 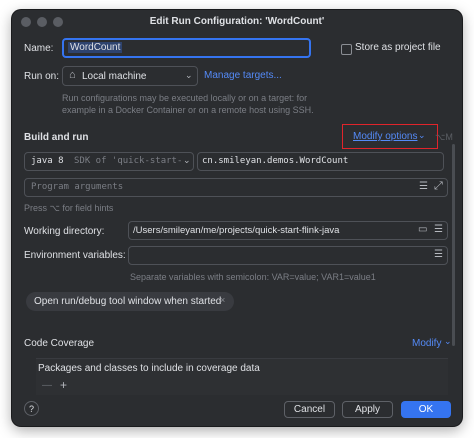 I want to click on build-run-section-title: Build and run, so click(x=56, y=137).